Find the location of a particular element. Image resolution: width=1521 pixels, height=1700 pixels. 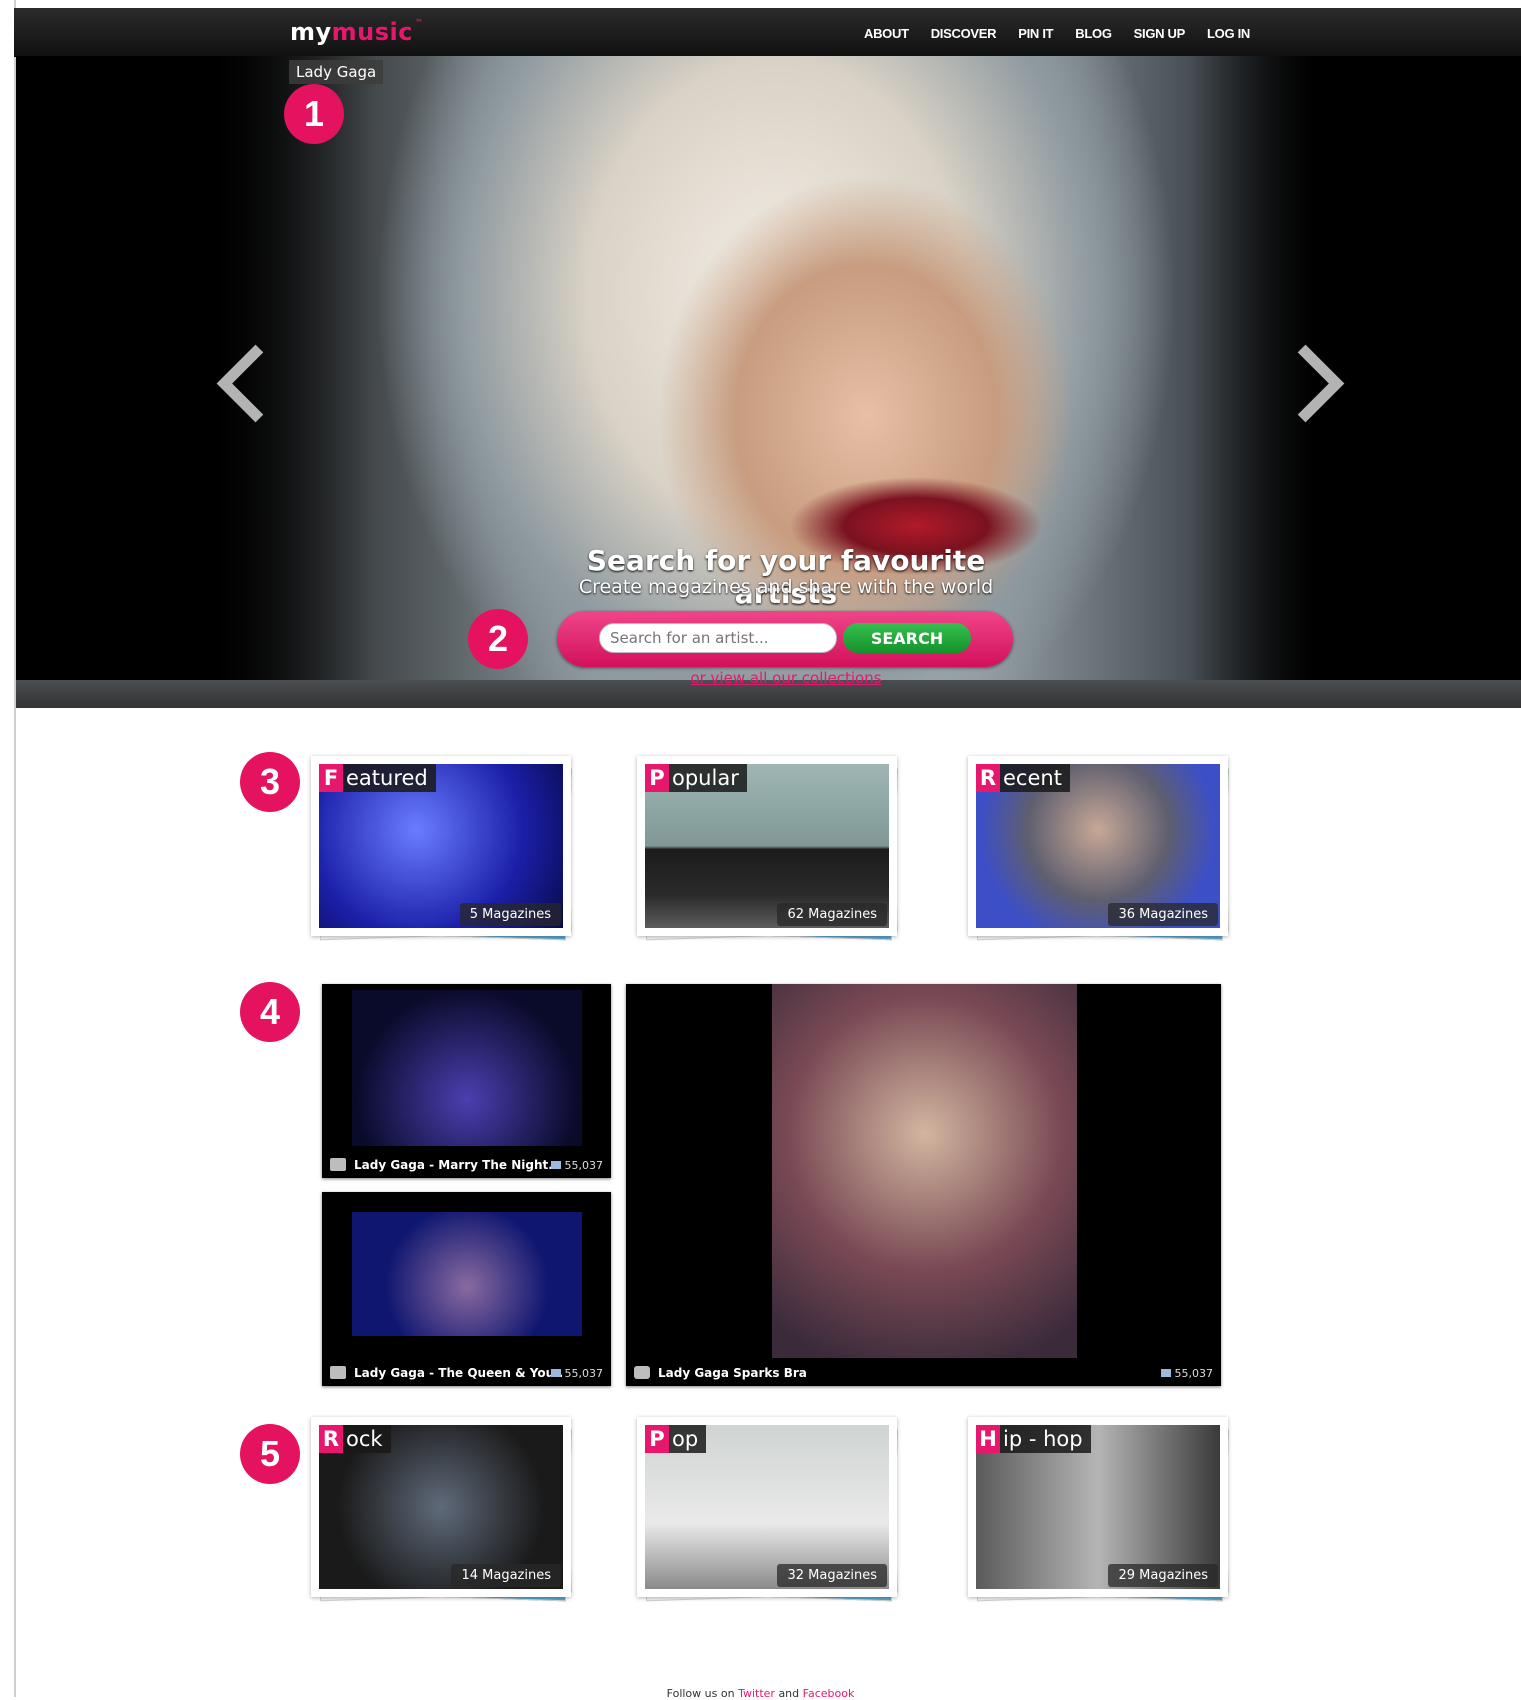

category-featured: Featured 5 Magazines is located at coordinates (442, 851).